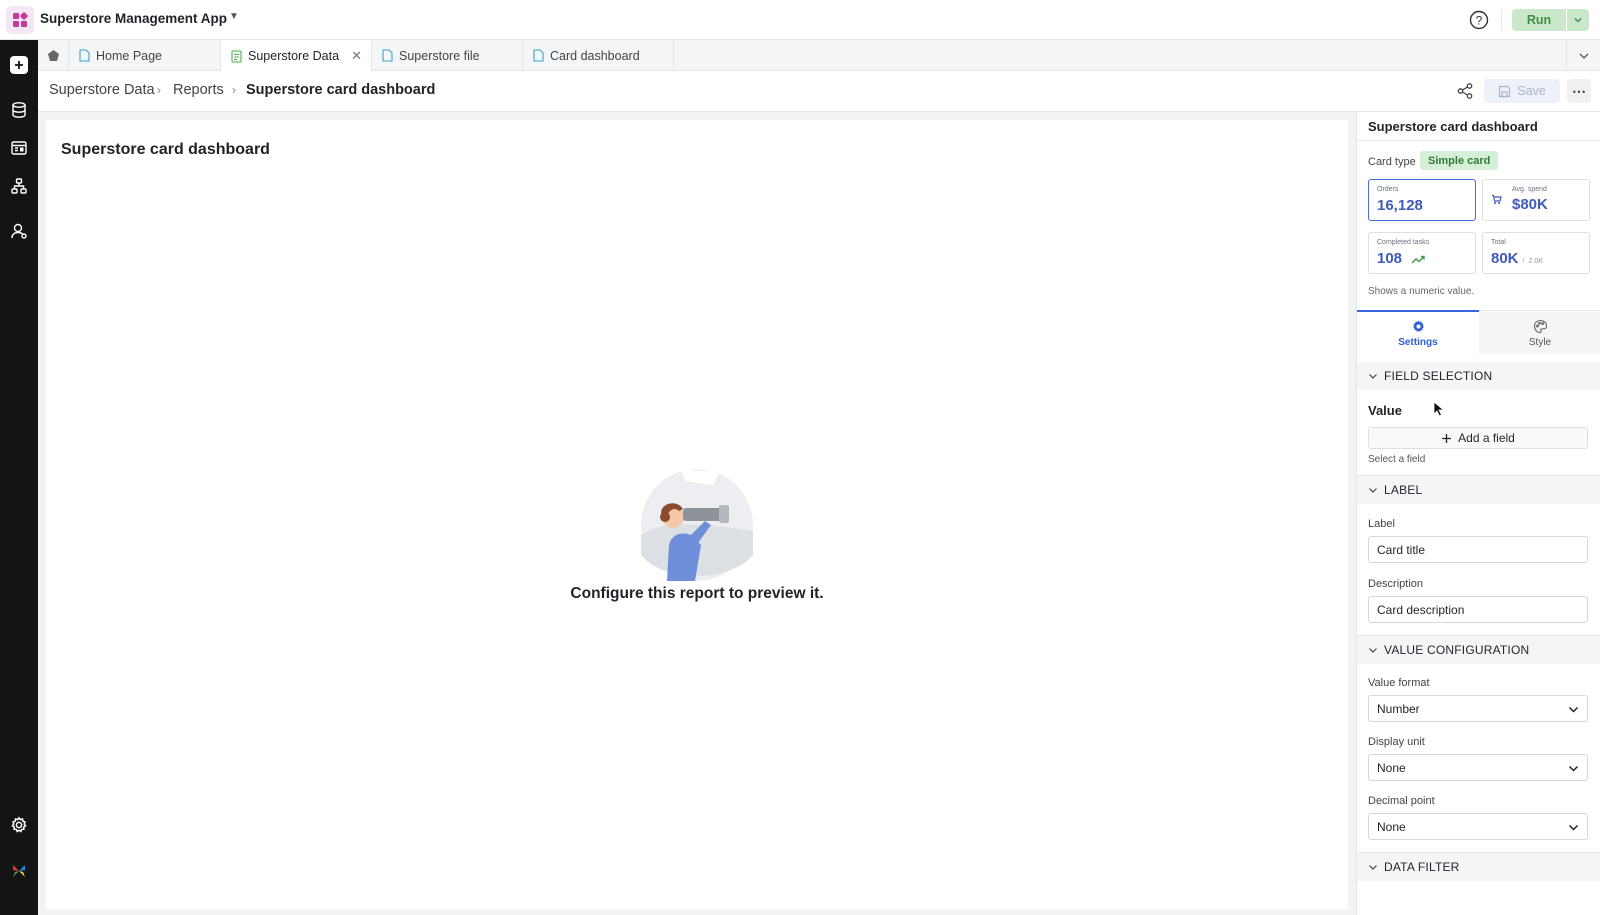  I want to click on decimal-point-select: None, so click(1478, 826).